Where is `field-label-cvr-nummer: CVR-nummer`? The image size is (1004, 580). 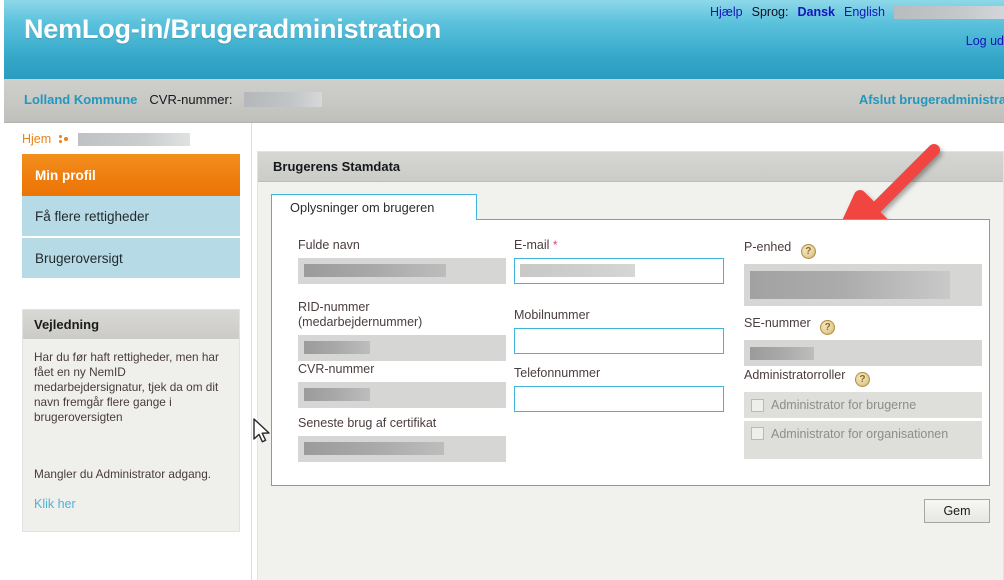
field-label-cvr-nummer: CVR-nummer is located at coordinates (336, 369).